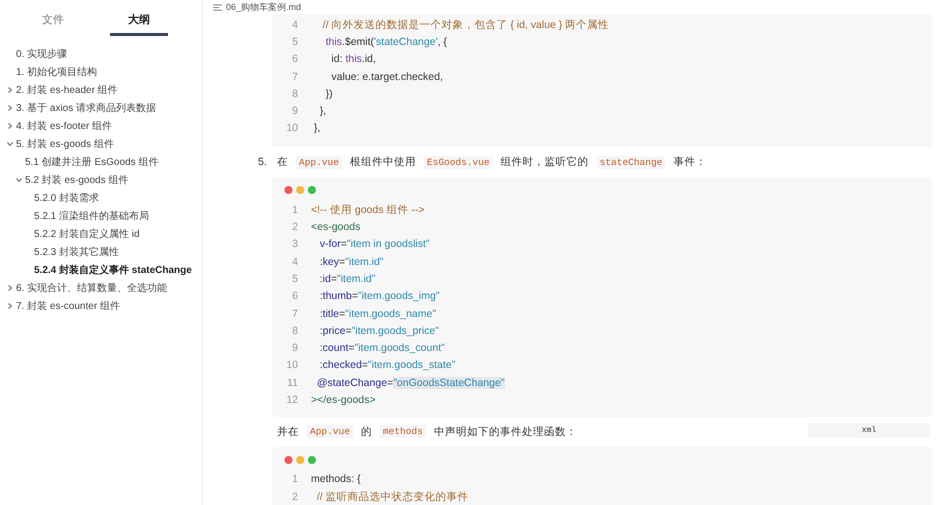 The width and height of the screenshot is (937, 505). Describe the element at coordinates (294, 244) in the screenshot. I see `line-number: 3` at that location.